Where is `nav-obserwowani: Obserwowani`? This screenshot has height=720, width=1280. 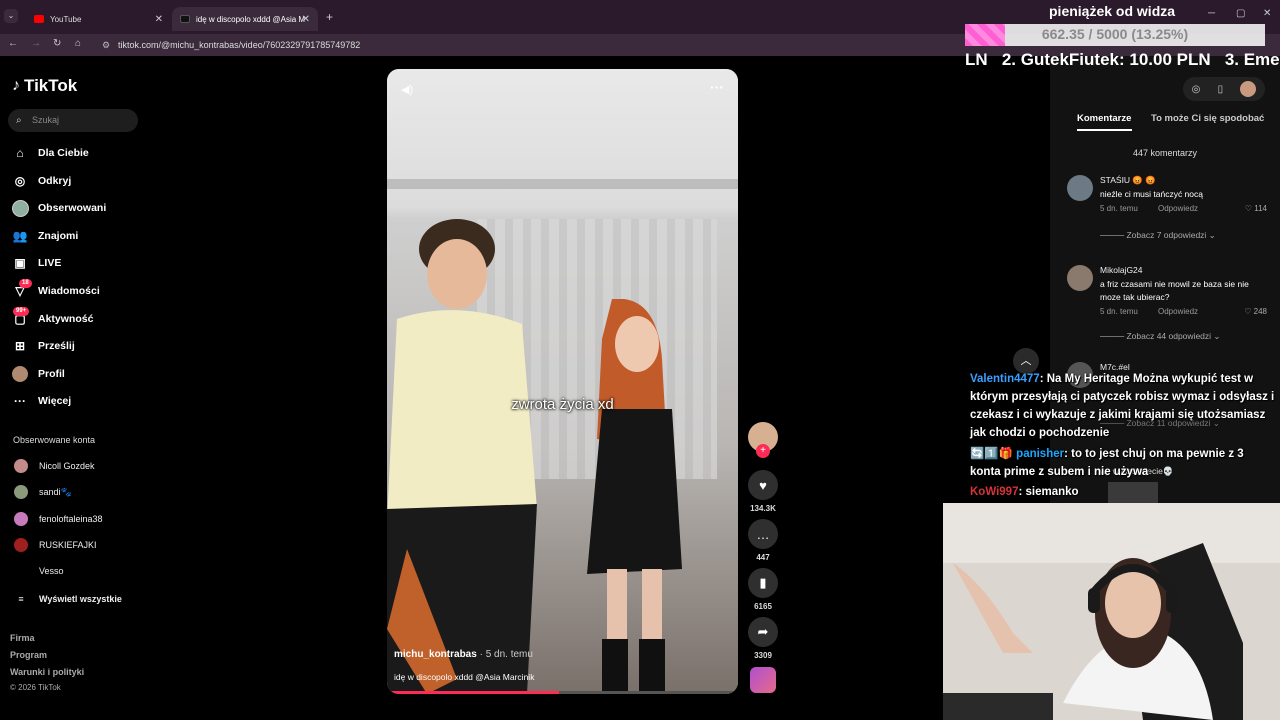 nav-obserwowani: Obserwowani is located at coordinates (58, 208).